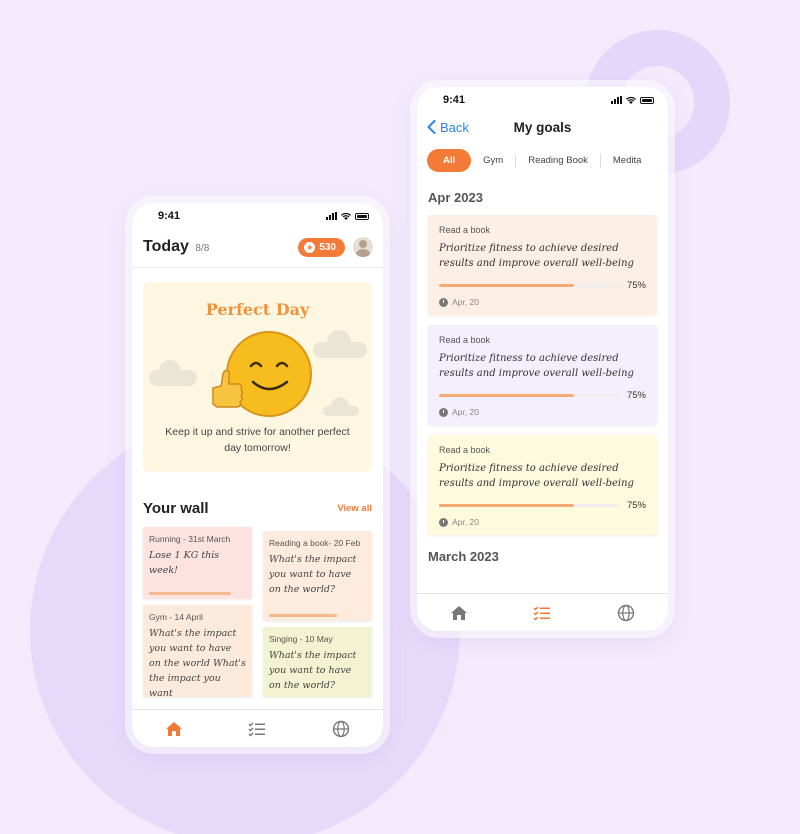  I want to click on perfect-day-title: Perfect Day, so click(257, 309).